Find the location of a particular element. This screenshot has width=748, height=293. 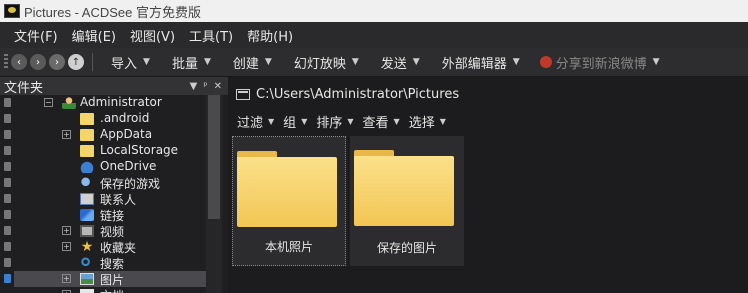

tree-item-label: OneDrive is located at coordinates (128, 166).